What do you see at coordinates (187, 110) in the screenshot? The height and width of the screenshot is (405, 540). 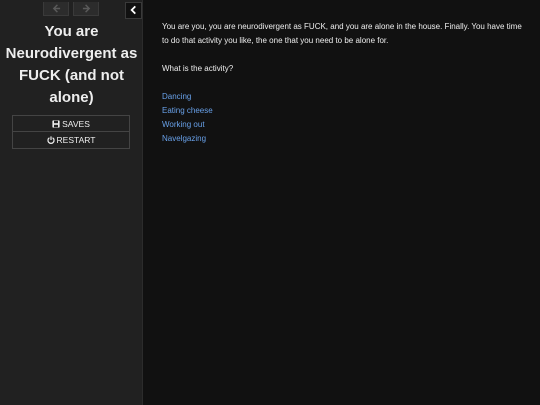 I see `choice-eating-cheese-link: Eating cheese` at bounding box center [187, 110].